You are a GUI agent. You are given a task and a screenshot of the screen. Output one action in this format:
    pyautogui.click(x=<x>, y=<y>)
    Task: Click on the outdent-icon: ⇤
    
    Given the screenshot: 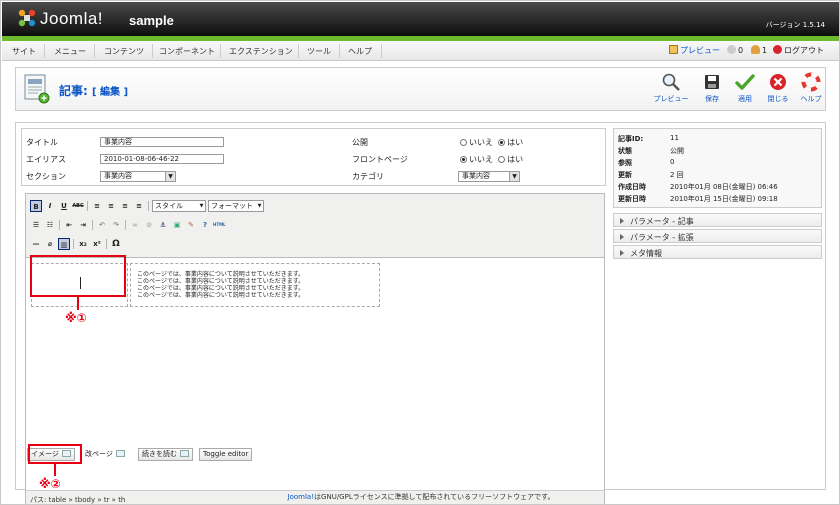 What is the action you would take?
    pyautogui.click(x=69, y=225)
    